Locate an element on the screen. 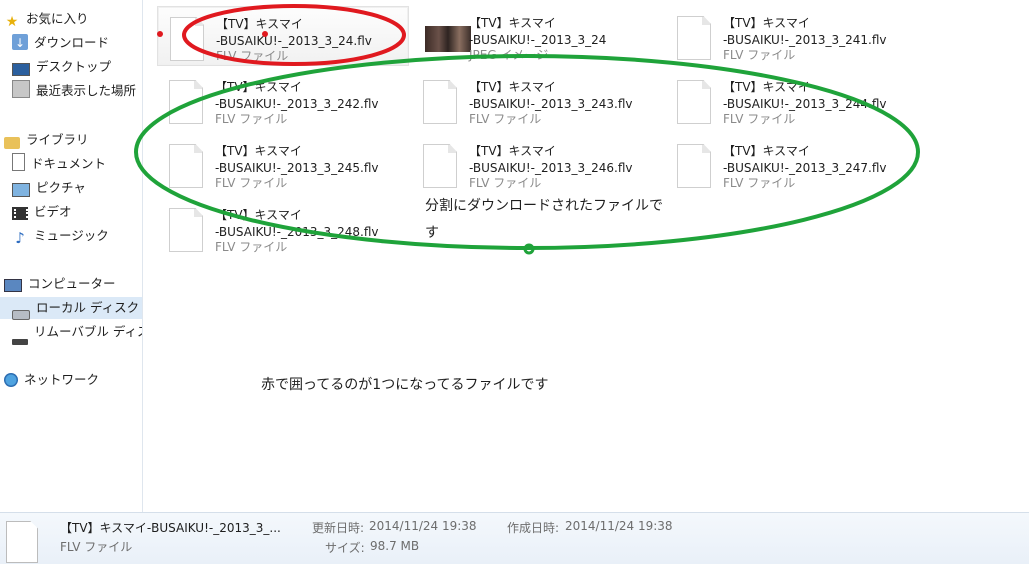 The width and height of the screenshot is (1029, 564). nav-removable: リムーバブル ディス is located at coordinates (77, 333).